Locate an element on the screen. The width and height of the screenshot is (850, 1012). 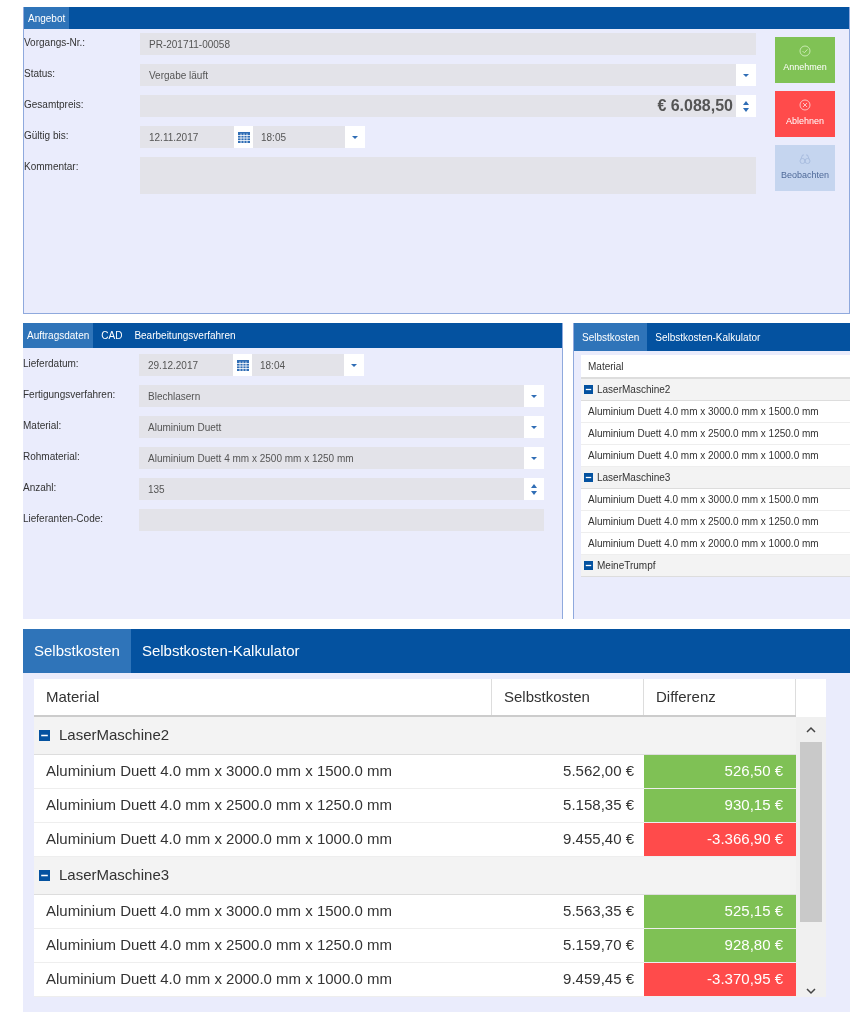
scrollbar-thumb is located at coordinates (811, 832).